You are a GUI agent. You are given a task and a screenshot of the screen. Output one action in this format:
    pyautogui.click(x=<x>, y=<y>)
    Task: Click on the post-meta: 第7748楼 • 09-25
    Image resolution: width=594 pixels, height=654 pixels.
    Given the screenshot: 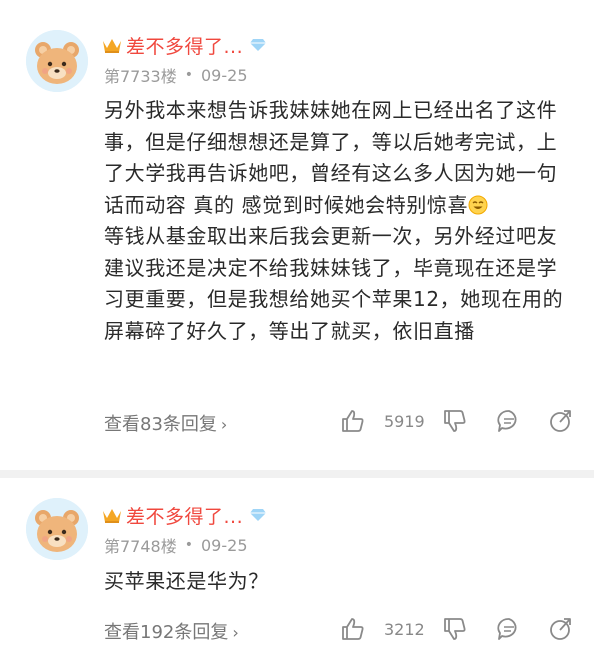 What is the action you would take?
    pyautogui.click(x=176, y=545)
    